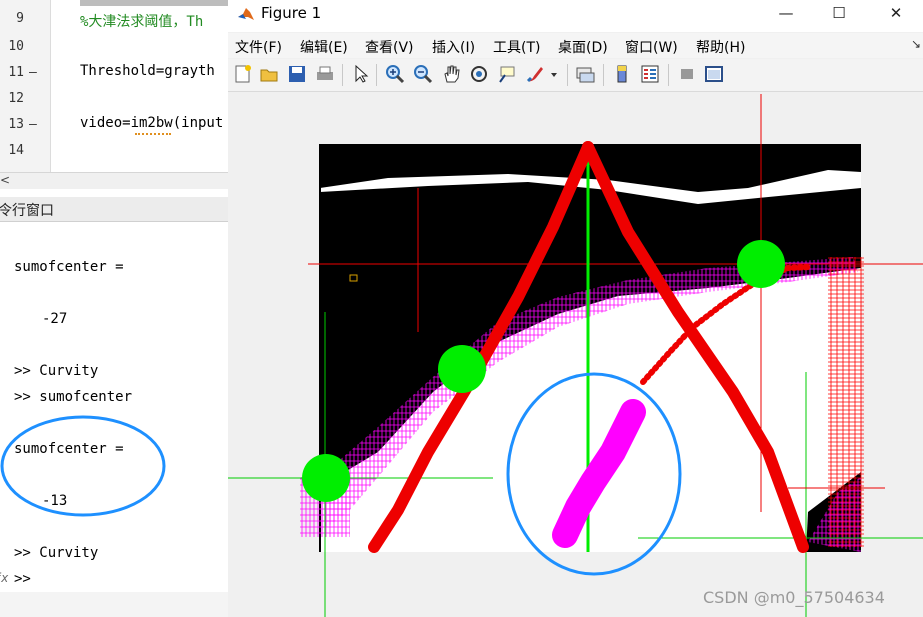 The width and height of the screenshot is (923, 617). I want to click on menu-view: 查看(V), so click(389, 47).